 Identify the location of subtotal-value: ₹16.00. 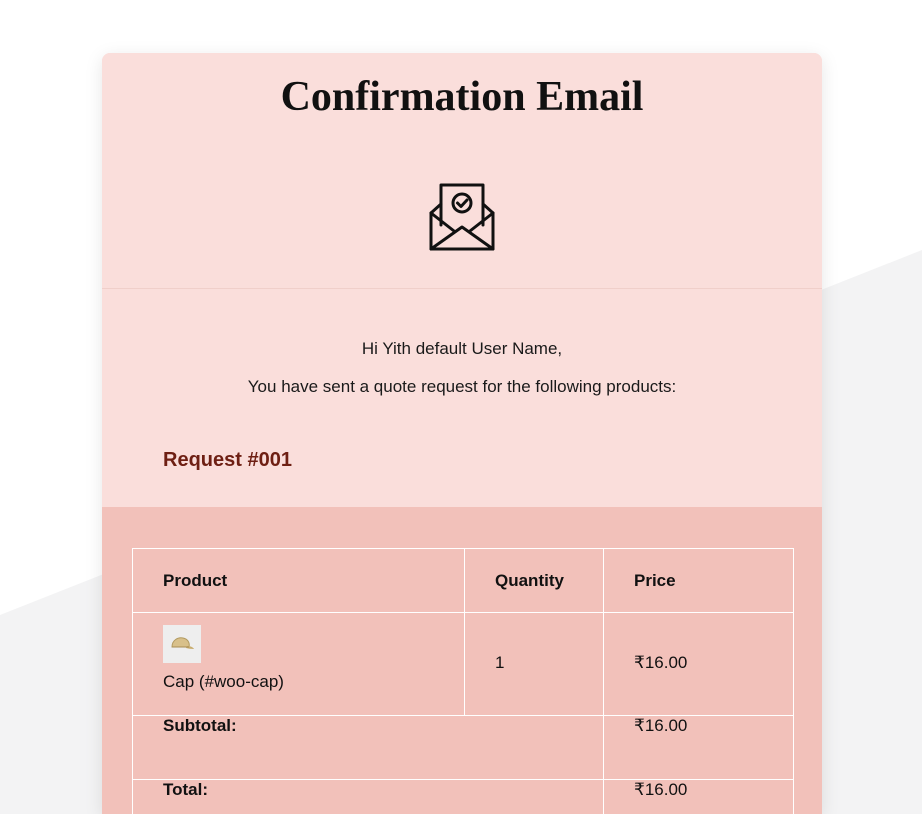
(698, 747).